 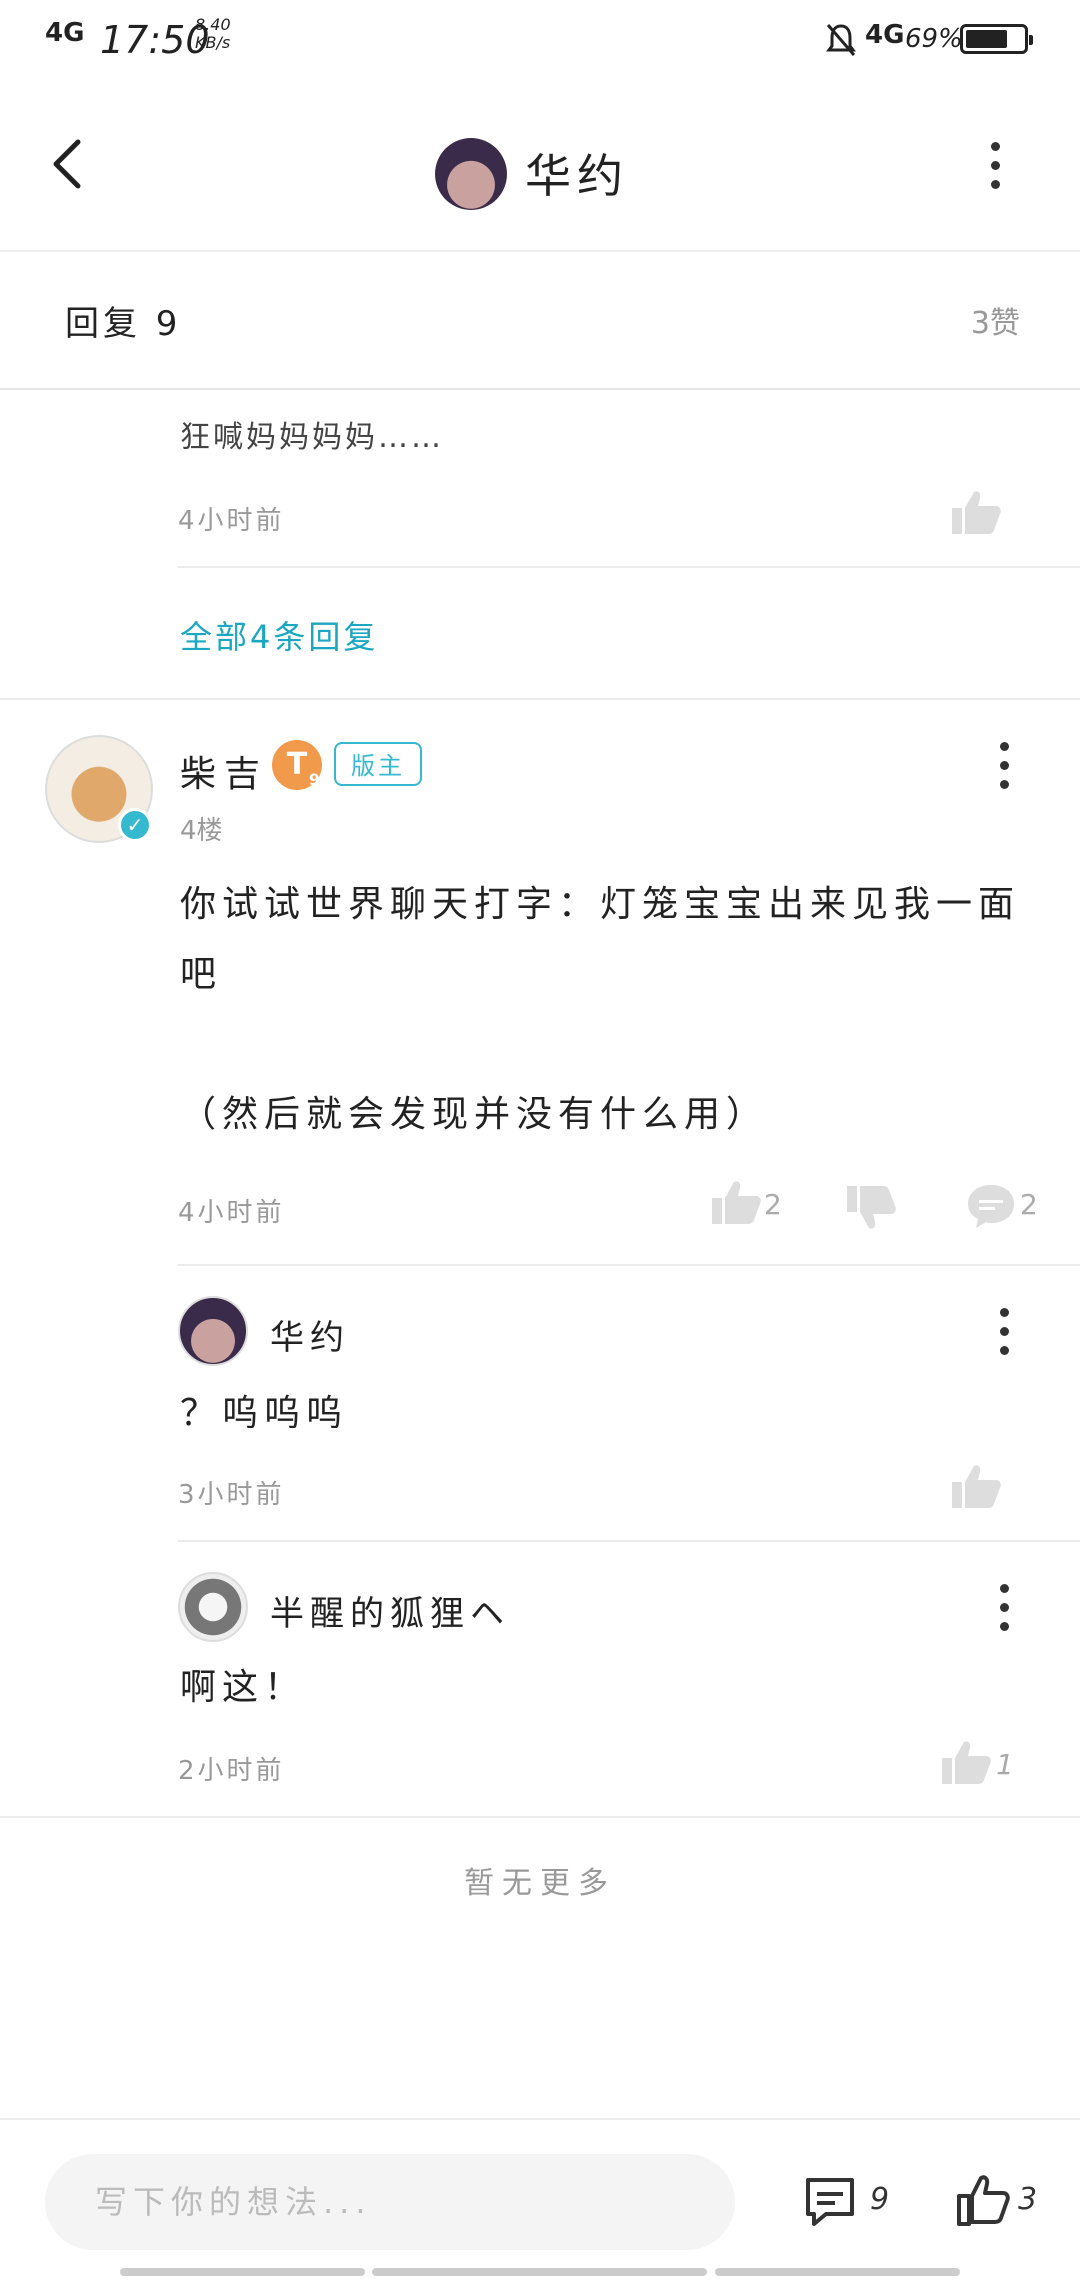 What do you see at coordinates (1005, 1764) in the screenshot?
I see `like-count: 1` at bounding box center [1005, 1764].